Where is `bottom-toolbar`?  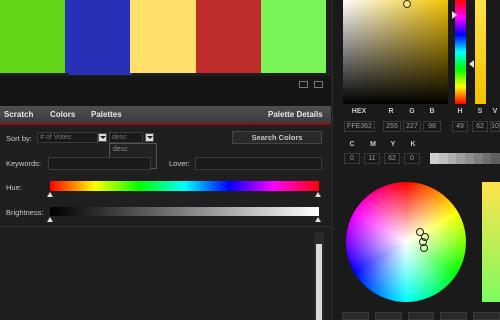
bottom-toolbar is located at coordinates (421, 316).